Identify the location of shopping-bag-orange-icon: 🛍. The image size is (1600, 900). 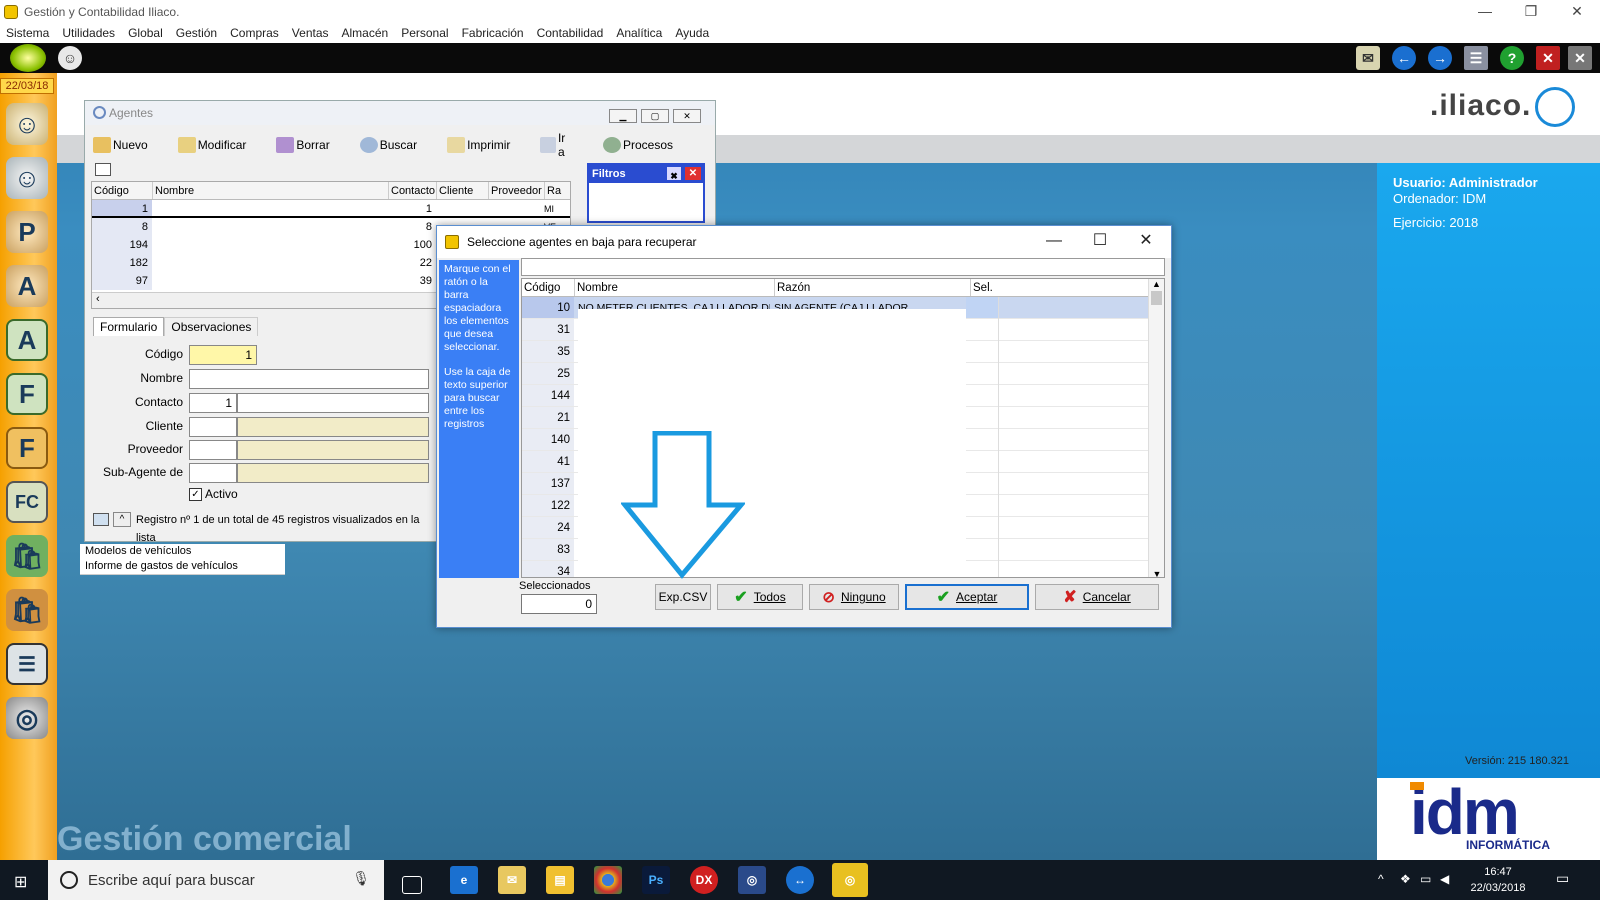
(27, 610).